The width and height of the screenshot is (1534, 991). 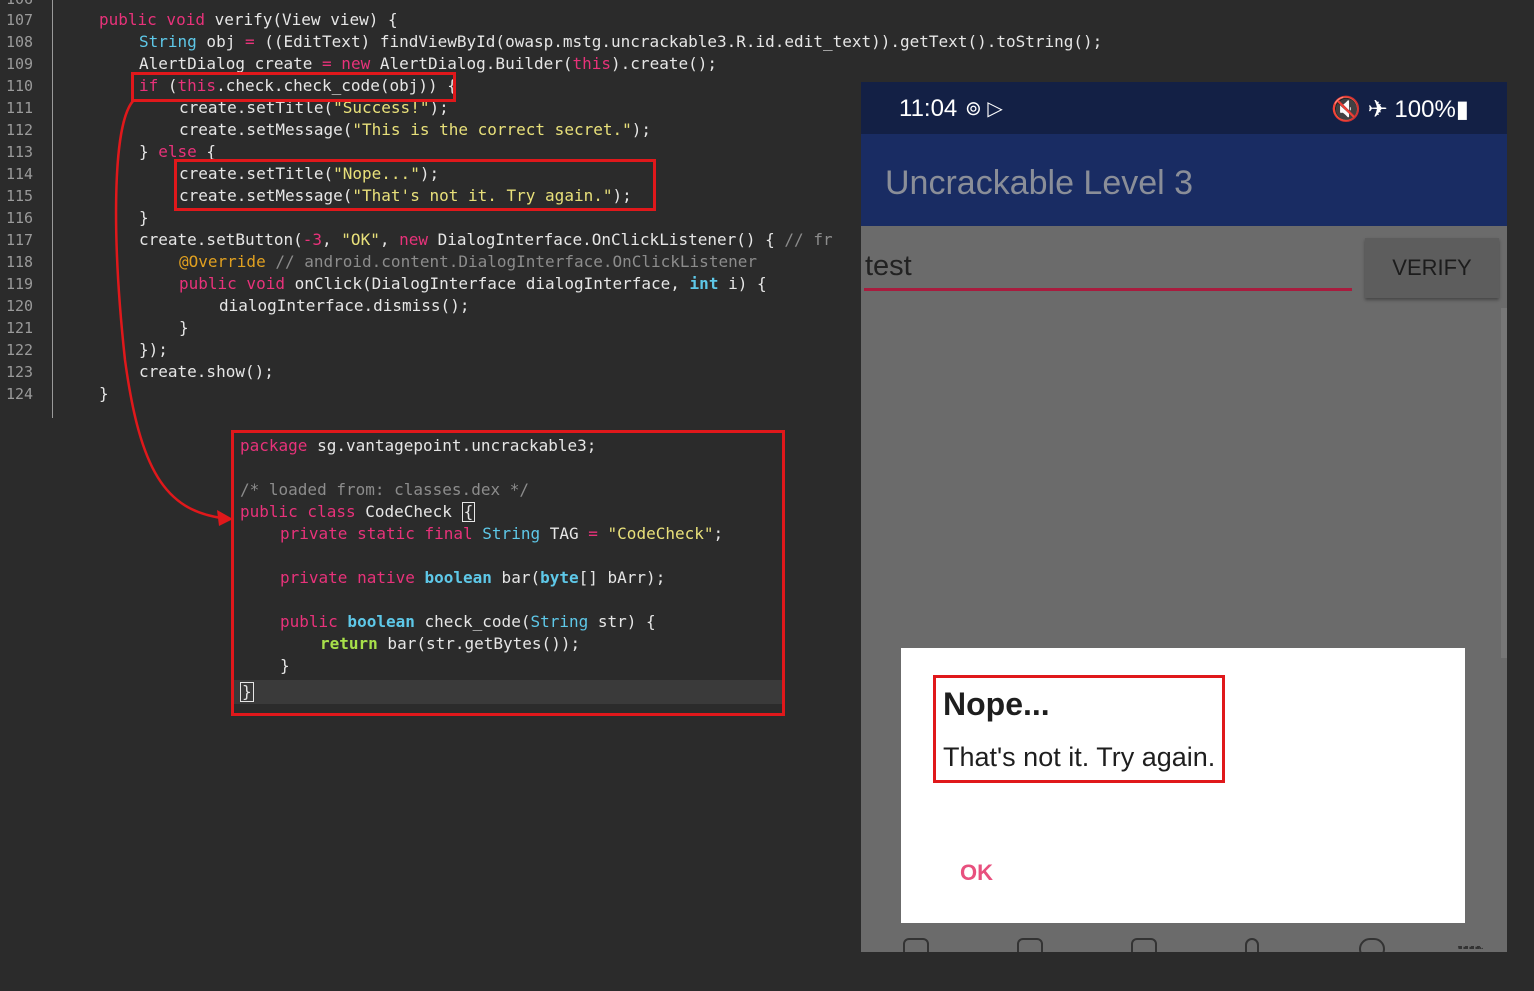 What do you see at coordinates (1184, 943) in the screenshot?
I see `bottom-toolbar` at bounding box center [1184, 943].